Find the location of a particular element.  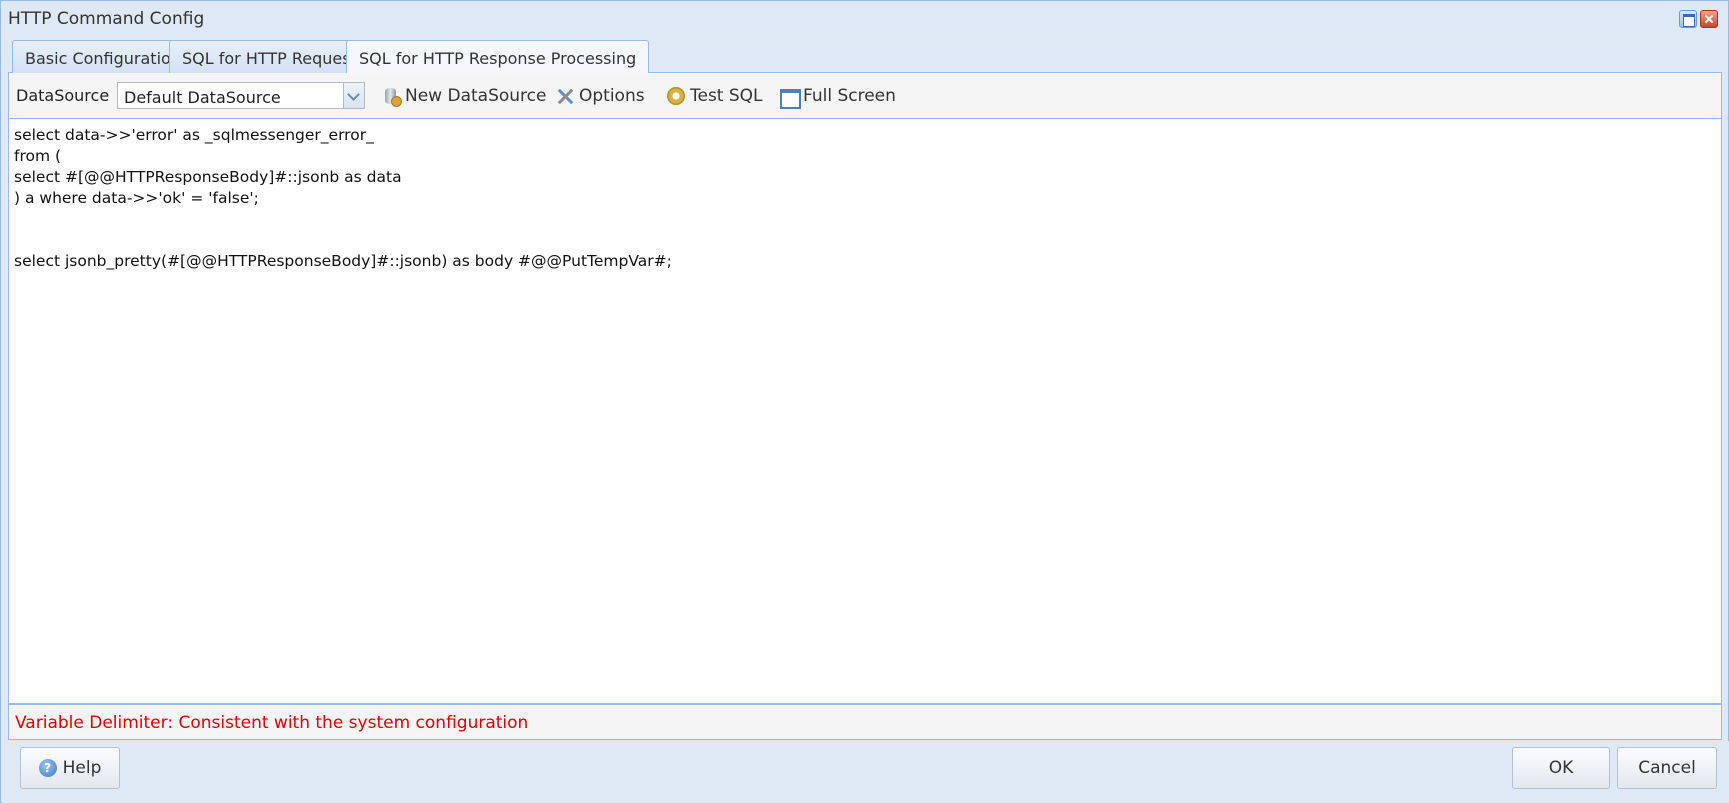

options-label: Options is located at coordinates (612, 96).